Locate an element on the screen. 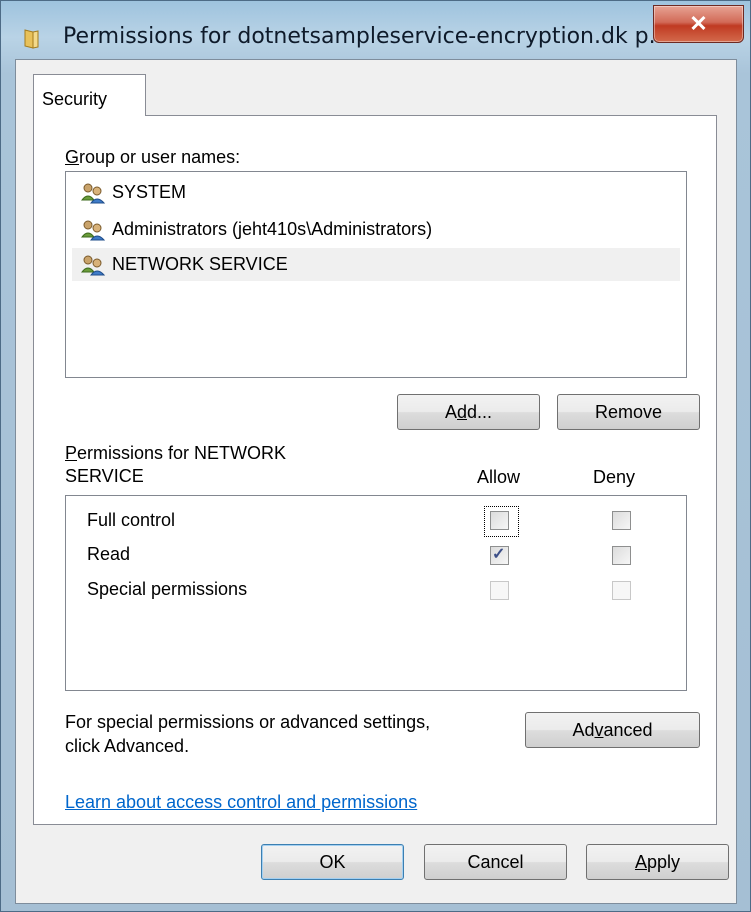  close-button: ✕ is located at coordinates (698, 24).